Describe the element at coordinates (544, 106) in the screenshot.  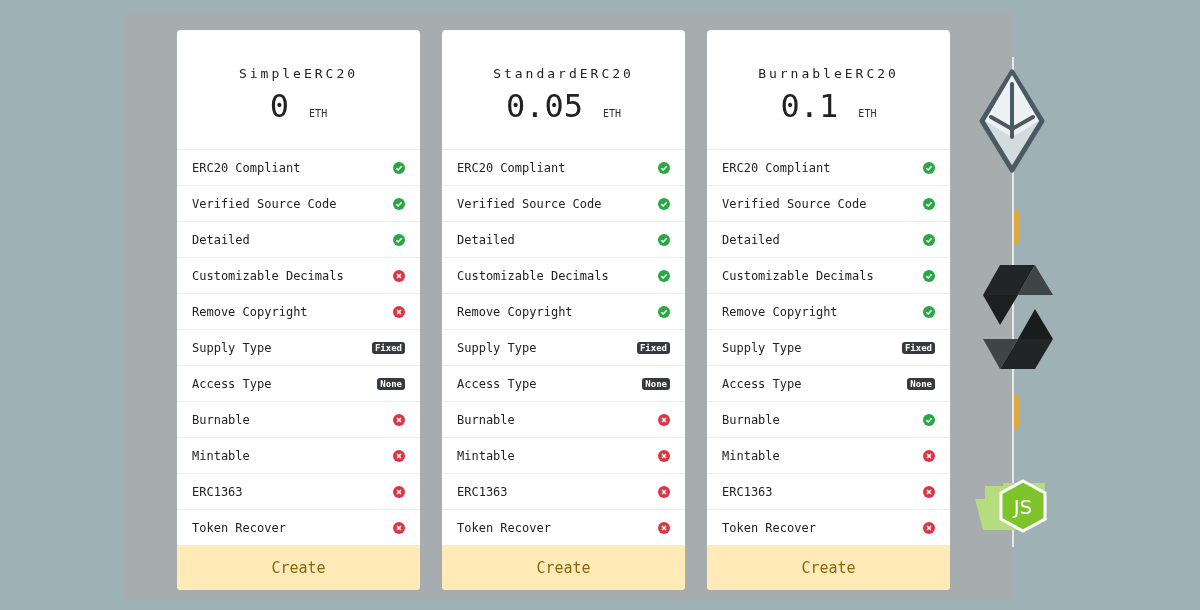
I see `price-value: 0.05` at that location.